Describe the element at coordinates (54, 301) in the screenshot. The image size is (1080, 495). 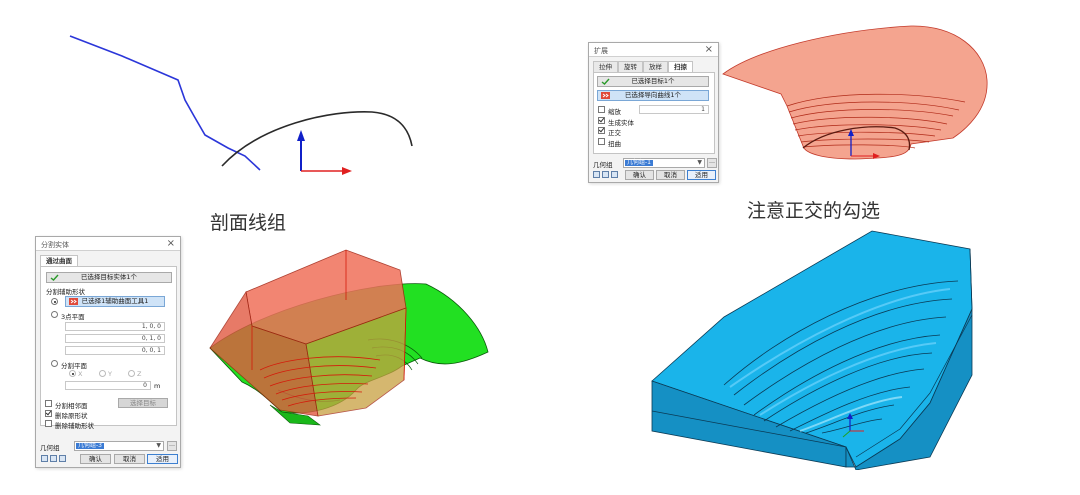
I see `aux-surface-radio` at that location.